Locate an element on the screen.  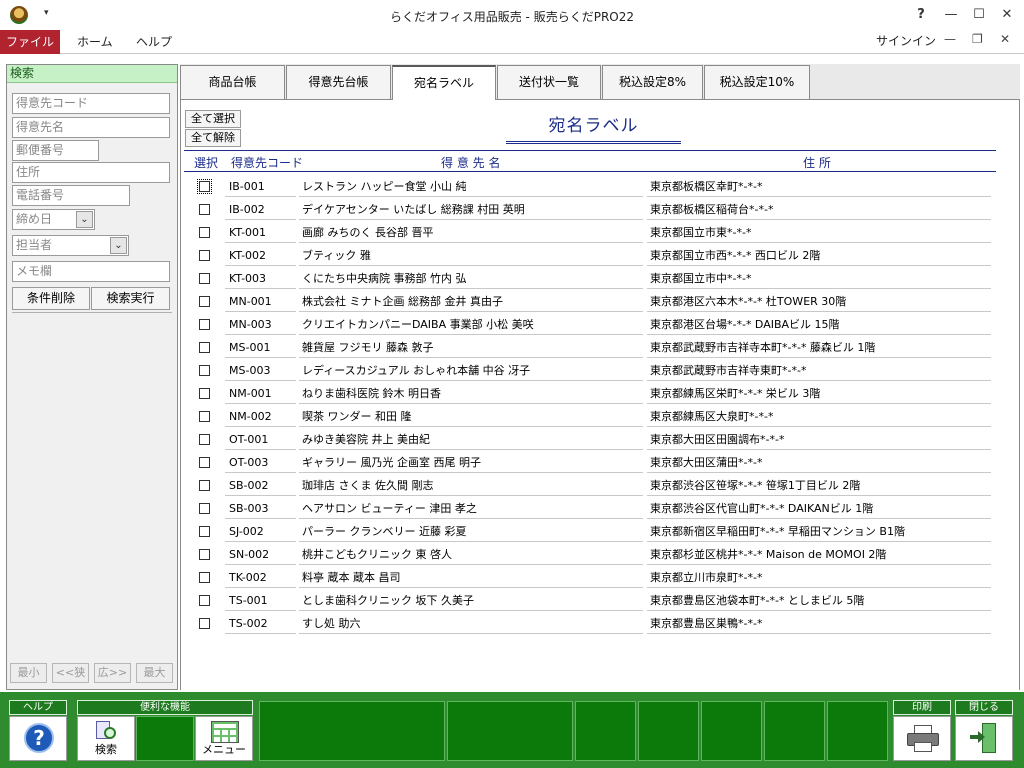
memo-input: メモ欄 is located at coordinates (91, 271).